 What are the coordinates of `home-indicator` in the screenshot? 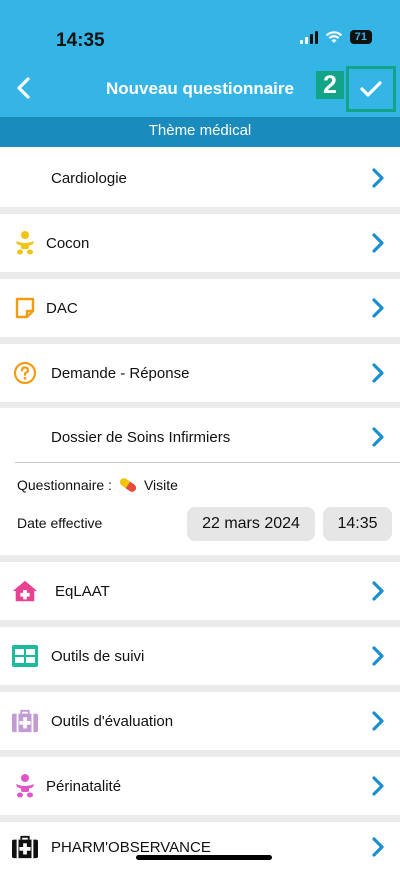 It's located at (204, 857).